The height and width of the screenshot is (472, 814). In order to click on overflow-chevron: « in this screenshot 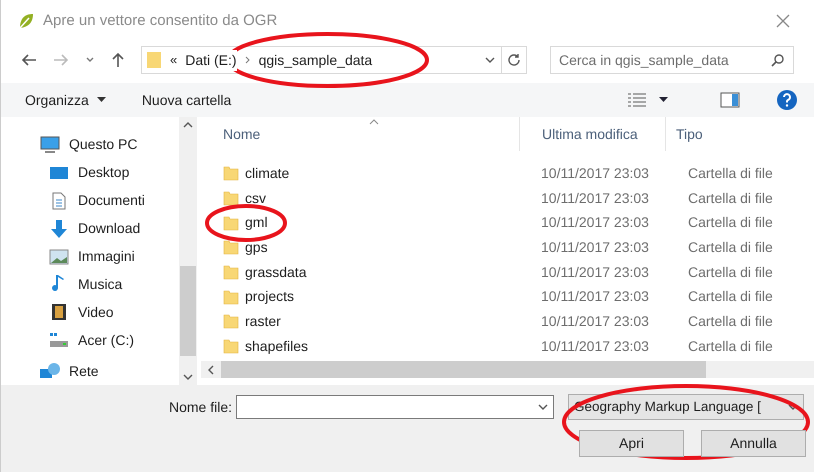, I will do `click(174, 60)`.